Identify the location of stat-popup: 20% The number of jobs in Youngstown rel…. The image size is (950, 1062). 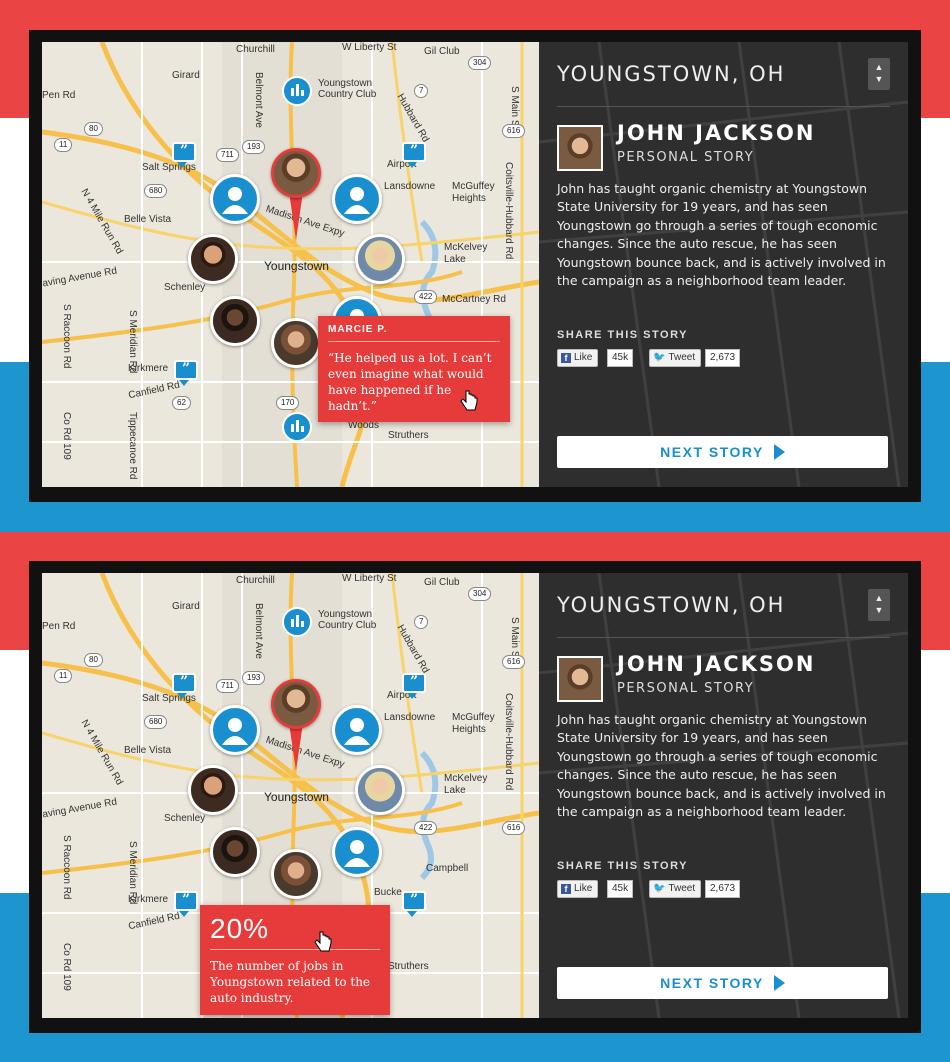
(295, 960).